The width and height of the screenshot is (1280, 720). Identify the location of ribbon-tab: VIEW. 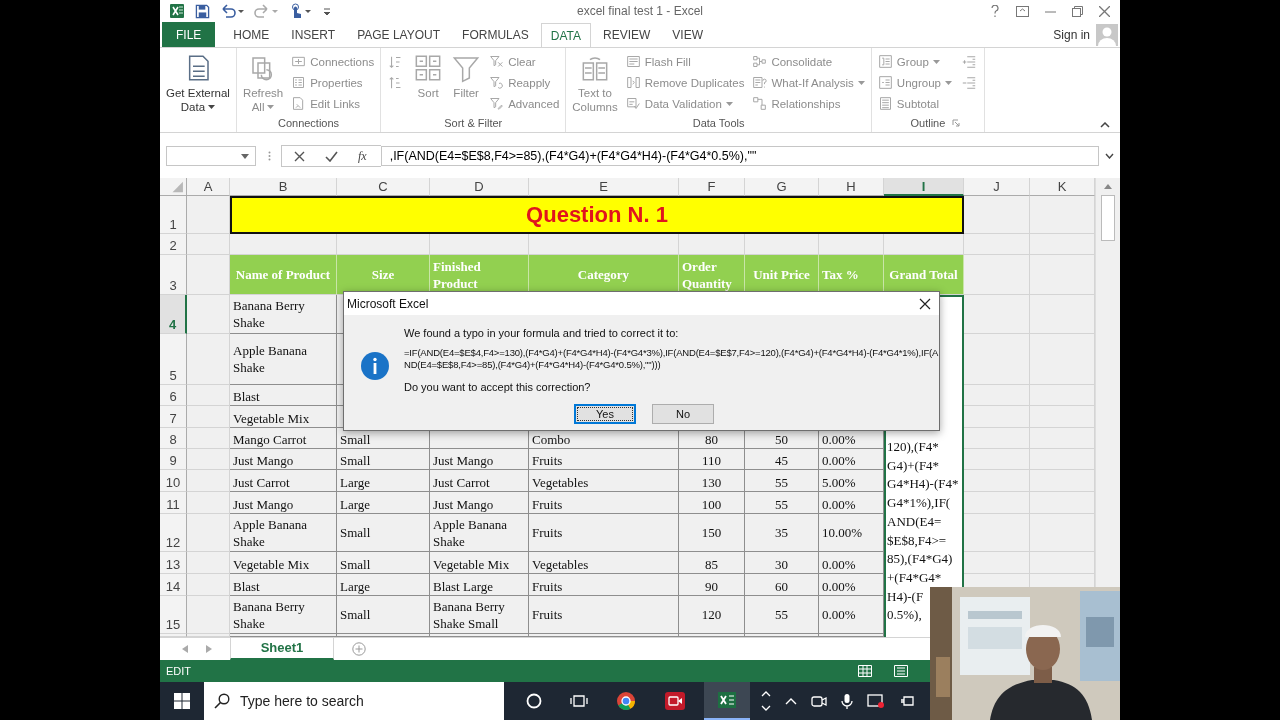
(687, 34).